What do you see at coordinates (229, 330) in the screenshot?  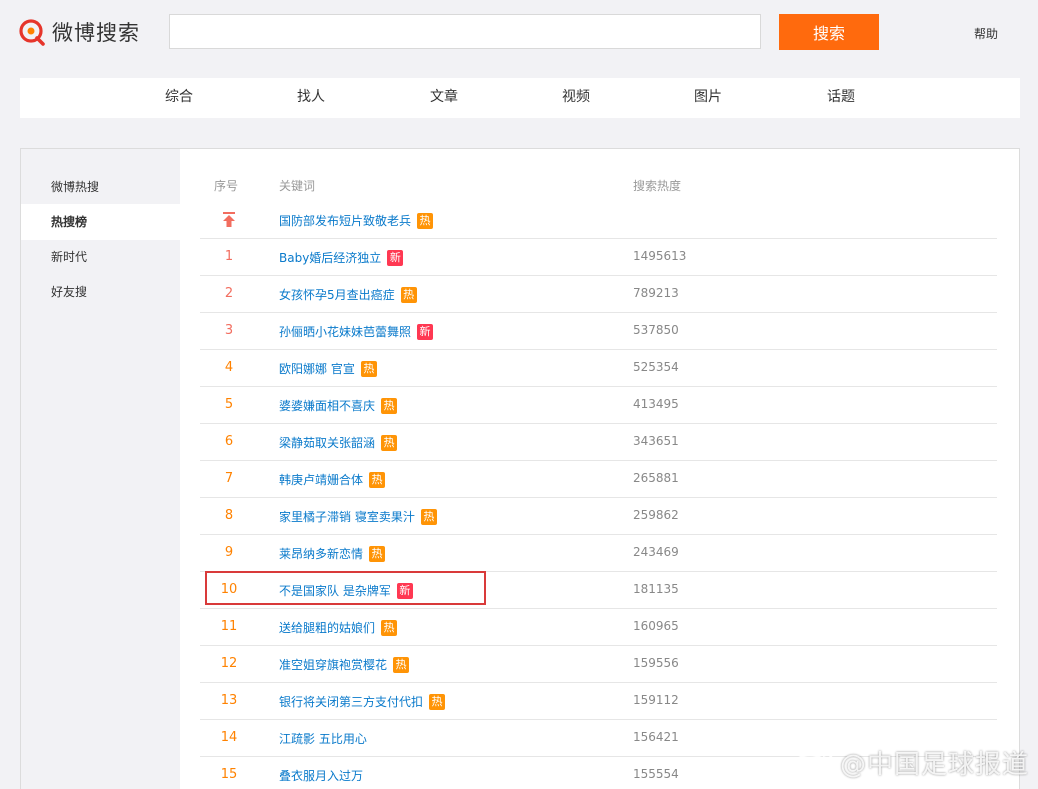 I see `rank-number: 3` at bounding box center [229, 330].